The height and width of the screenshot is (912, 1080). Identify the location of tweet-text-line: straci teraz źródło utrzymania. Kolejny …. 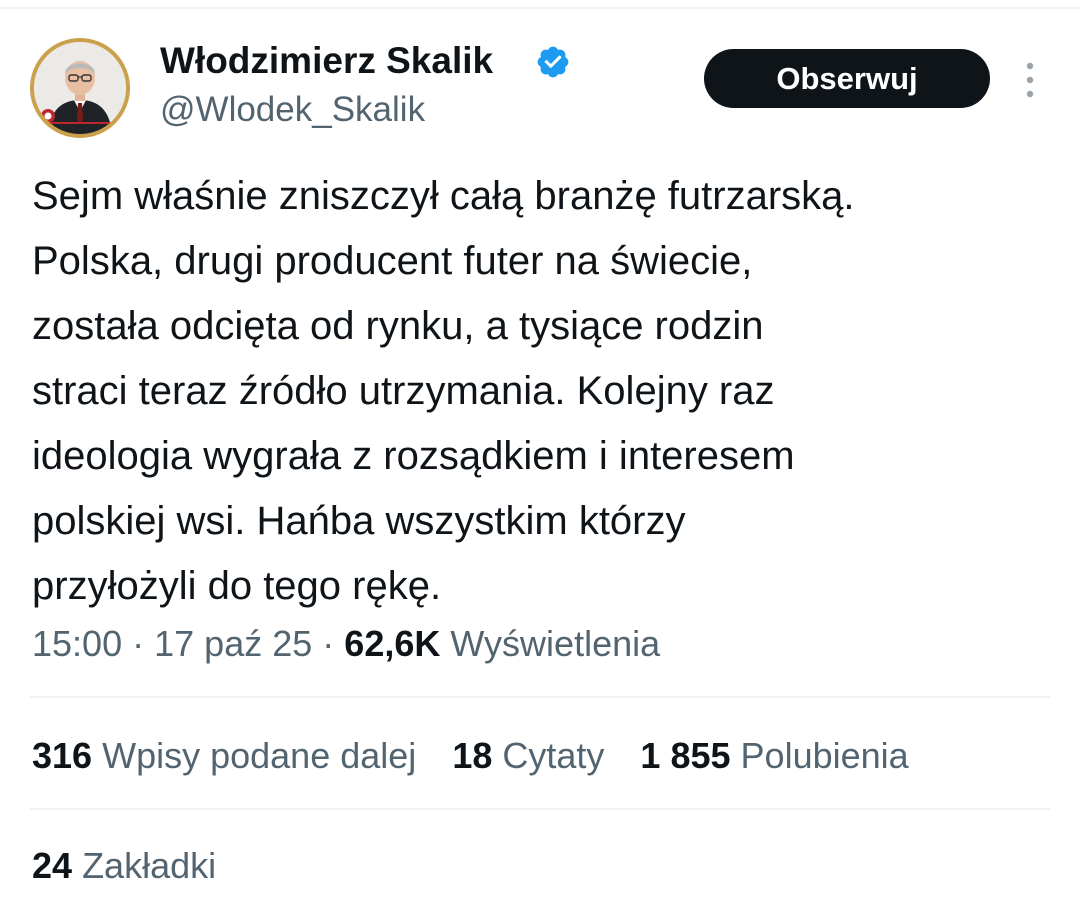
(403, 391).